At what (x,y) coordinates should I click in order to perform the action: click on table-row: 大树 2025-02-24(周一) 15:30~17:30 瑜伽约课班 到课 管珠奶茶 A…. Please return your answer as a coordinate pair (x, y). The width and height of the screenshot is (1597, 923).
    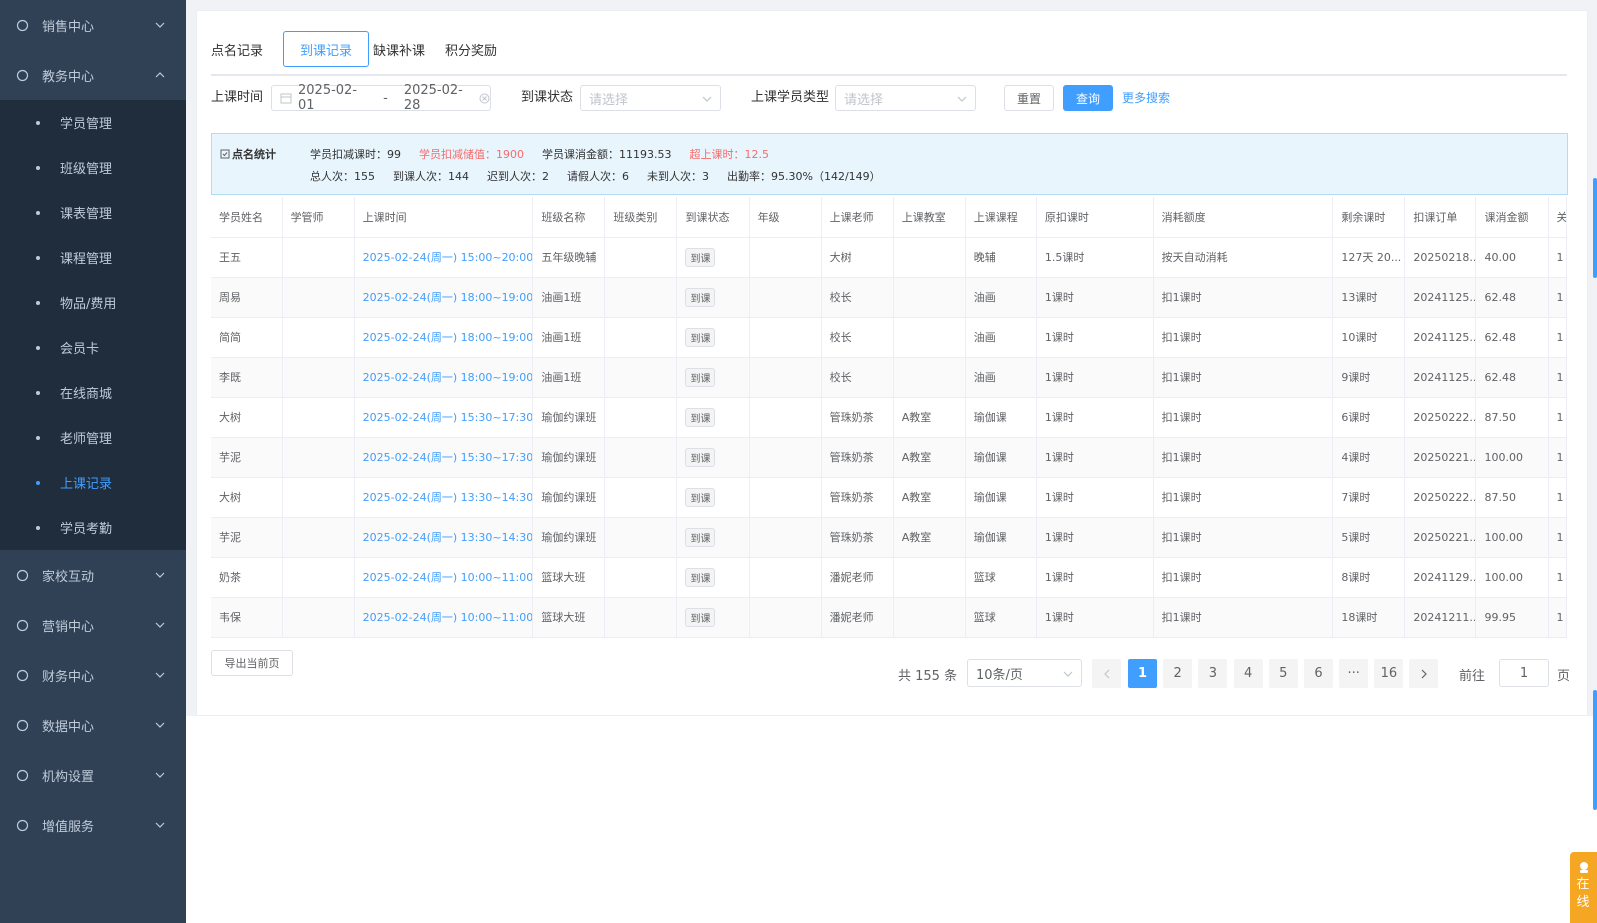
    Looking at the image, I should click on (889, 417).